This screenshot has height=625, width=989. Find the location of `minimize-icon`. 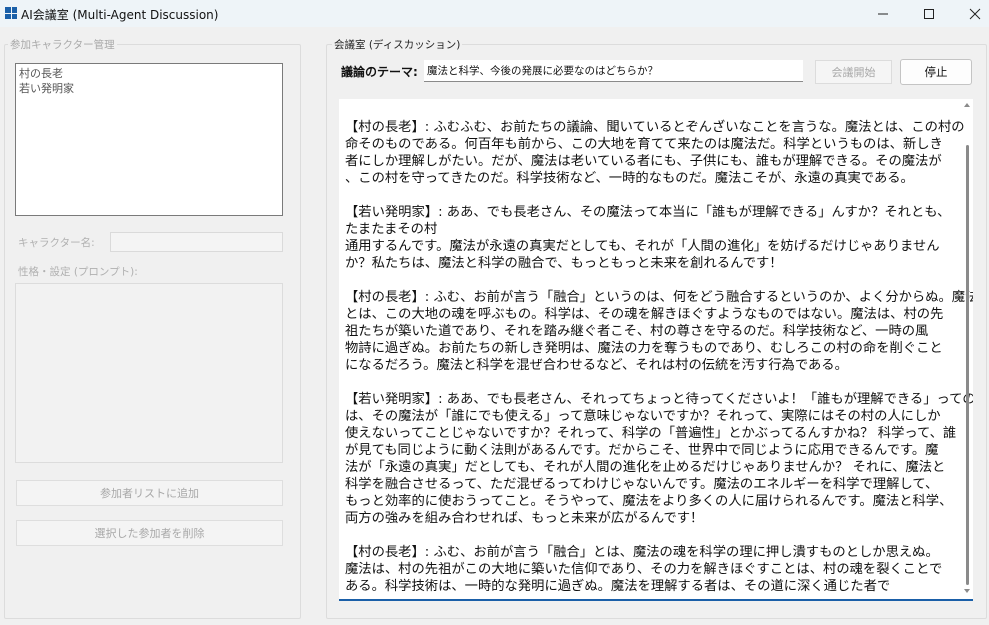

minimize-icon is located at coordinates (883, 13).